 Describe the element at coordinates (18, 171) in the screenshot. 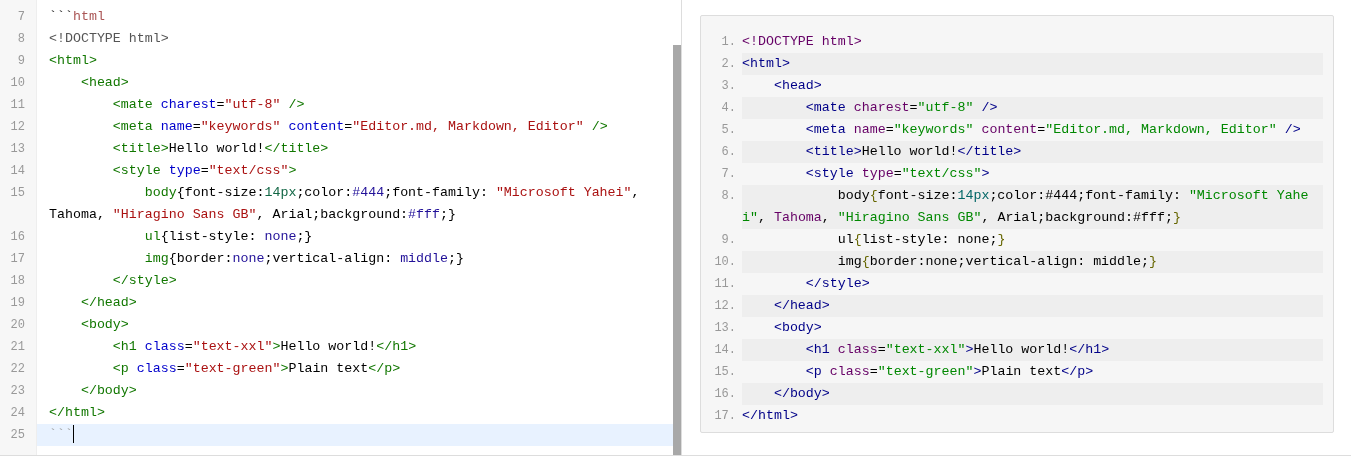

I see `line-number: 14` at that location.